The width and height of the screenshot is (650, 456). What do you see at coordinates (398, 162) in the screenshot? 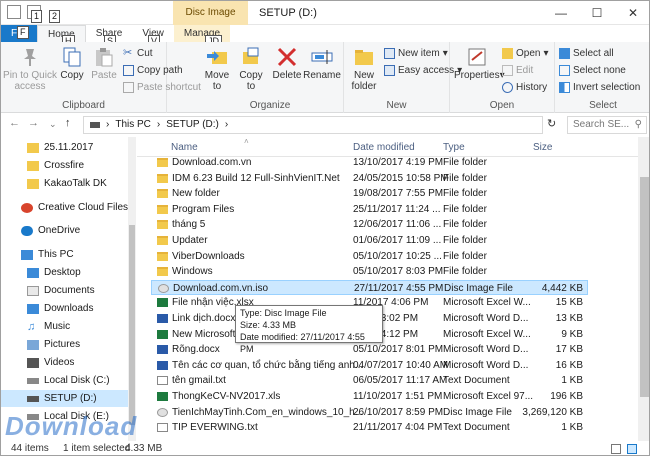
I see `file-date: 13/10/2017 4:19 PM` at bounding box center [398, 162].